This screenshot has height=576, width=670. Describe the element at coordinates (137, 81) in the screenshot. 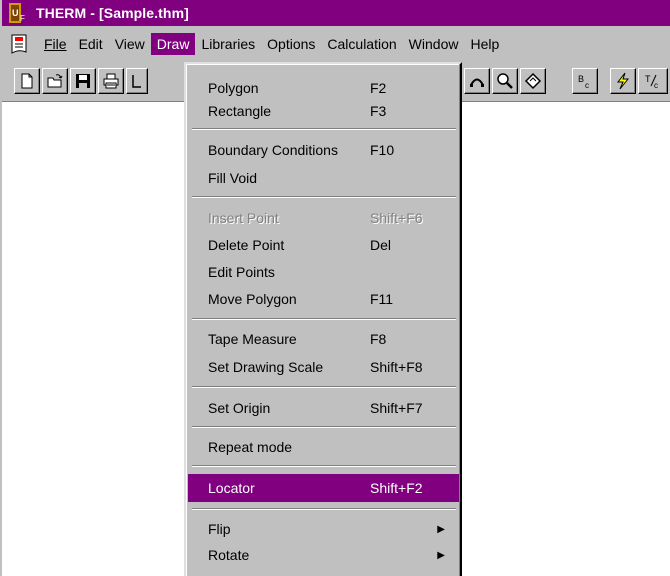

I see `toolbar-partial-button` at that location.